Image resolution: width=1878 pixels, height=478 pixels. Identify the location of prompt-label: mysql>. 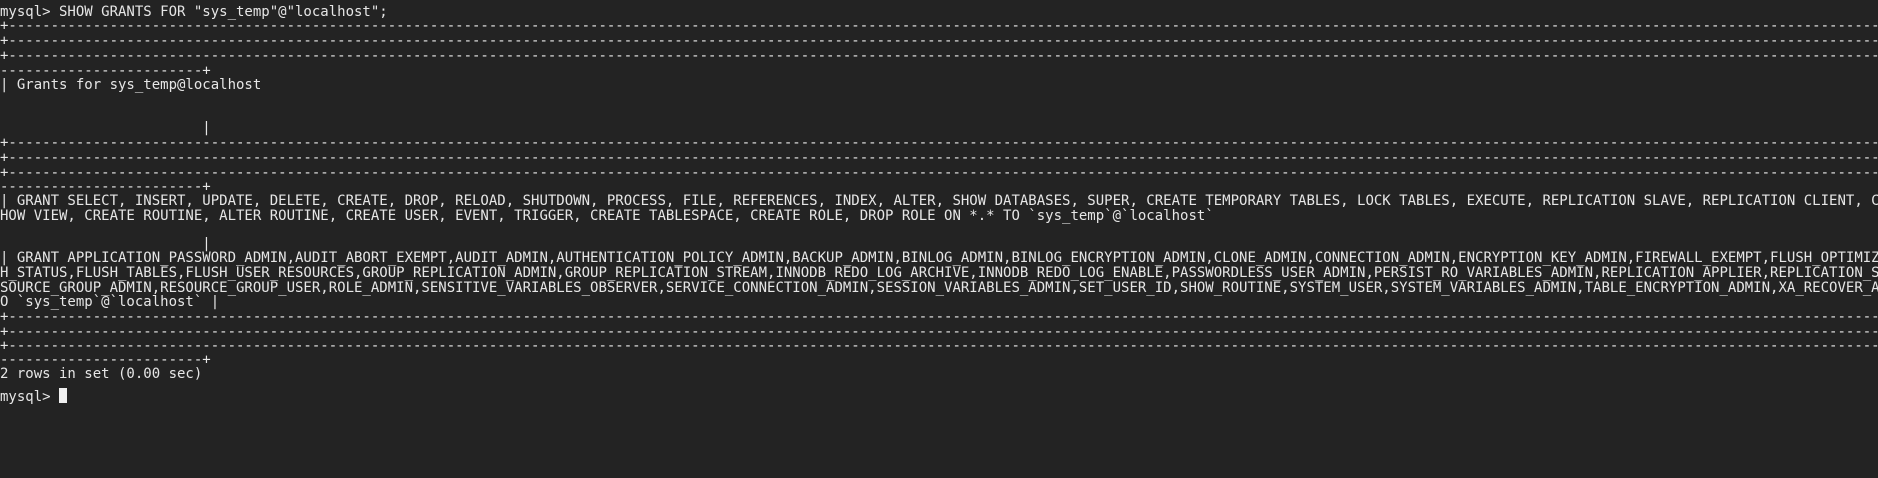
(30, 397).